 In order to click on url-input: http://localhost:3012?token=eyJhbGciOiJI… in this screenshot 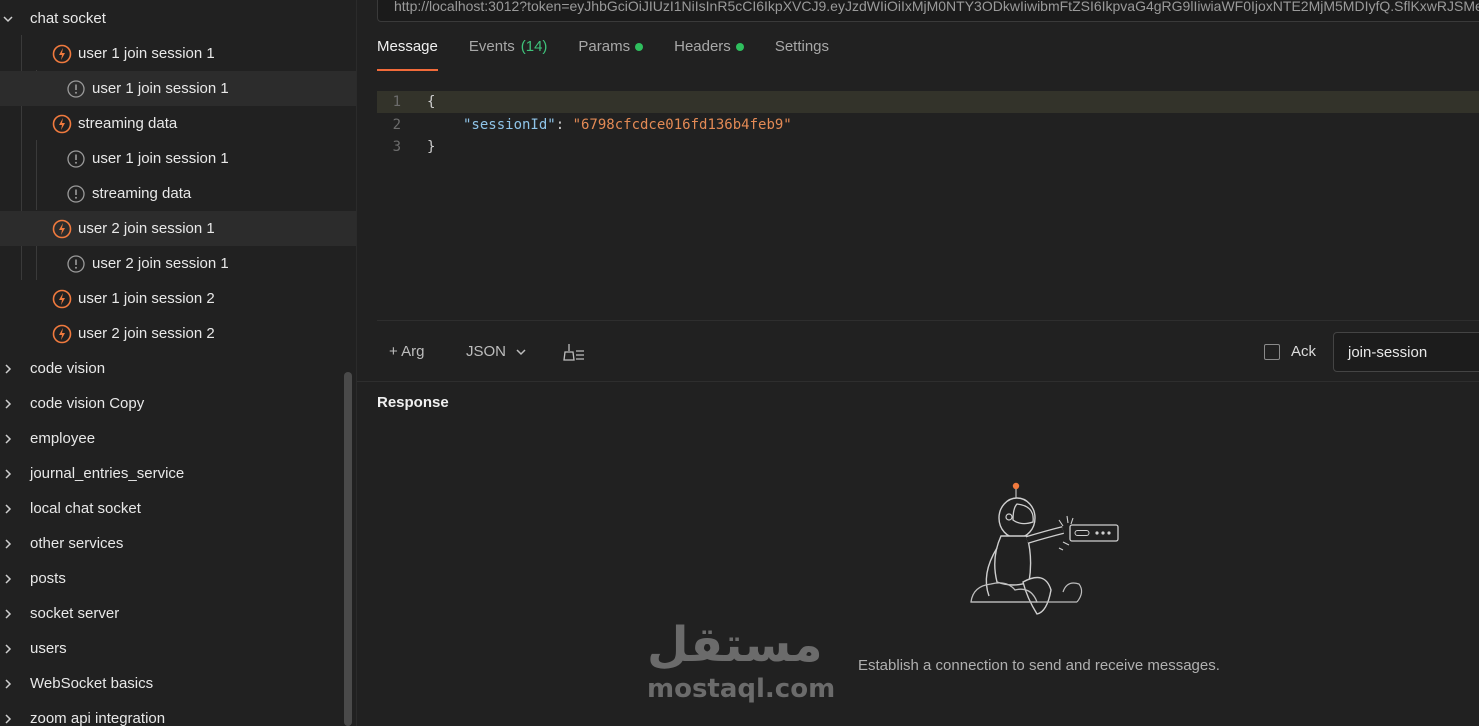, I will do `click(928, 11)`.